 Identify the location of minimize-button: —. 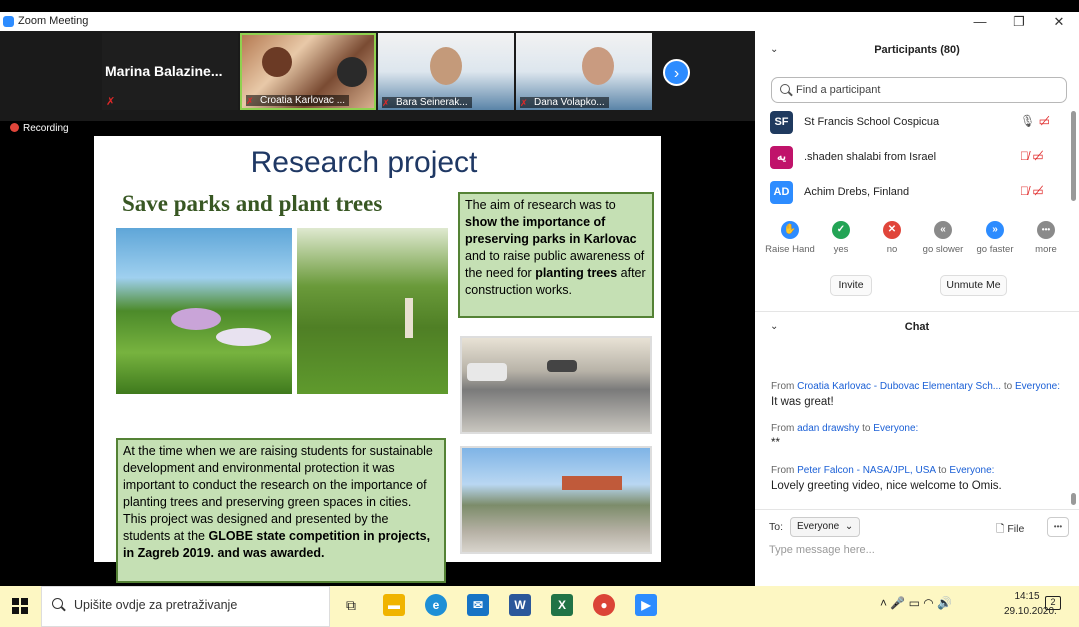
(980, 21).